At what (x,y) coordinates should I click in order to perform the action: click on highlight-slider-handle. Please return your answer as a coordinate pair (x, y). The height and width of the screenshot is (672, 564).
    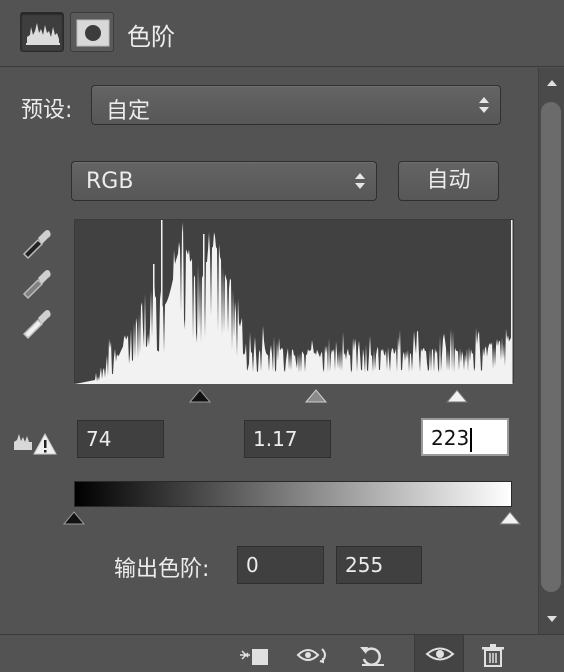
    Looking at the image, I should click on (457, 396).